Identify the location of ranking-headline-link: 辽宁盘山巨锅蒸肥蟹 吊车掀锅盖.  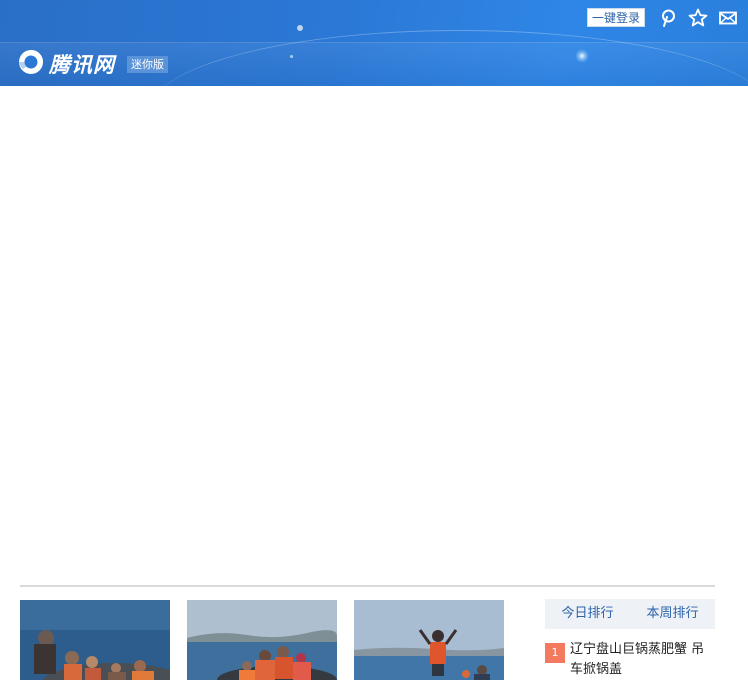
(643, 660).